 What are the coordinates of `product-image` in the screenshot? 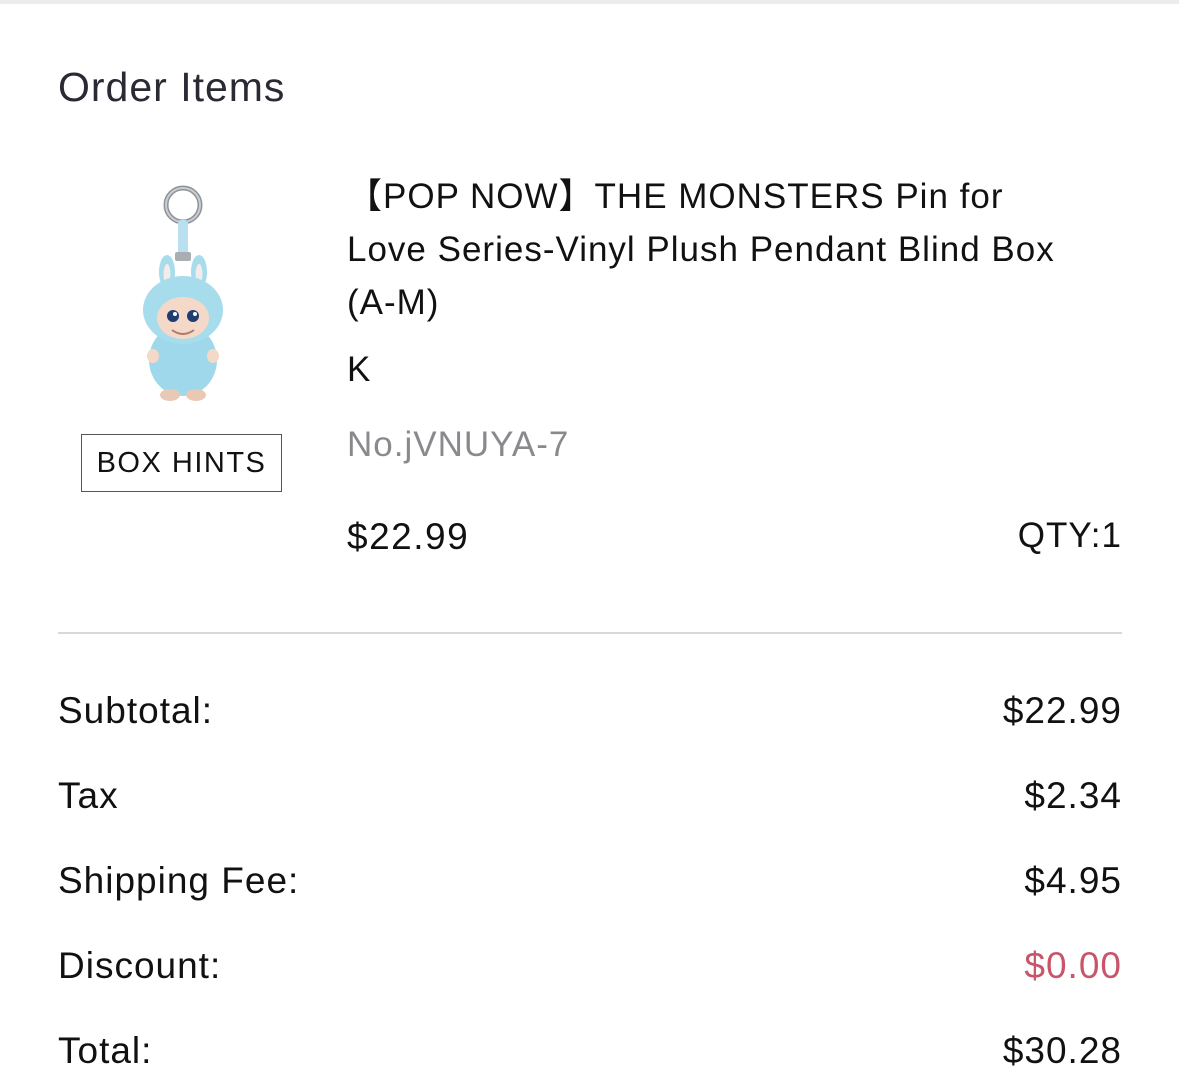 It's located at (183, 292).